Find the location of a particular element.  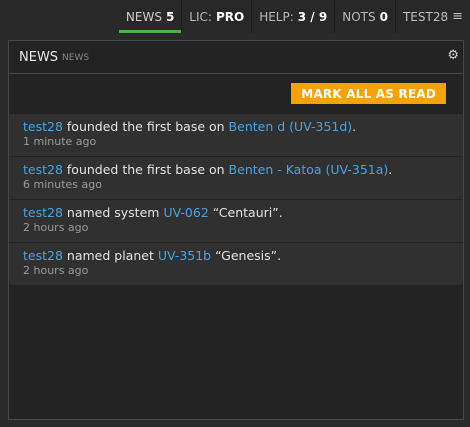

nav-user-name: TEST28 is located at coordinates (425, 16).